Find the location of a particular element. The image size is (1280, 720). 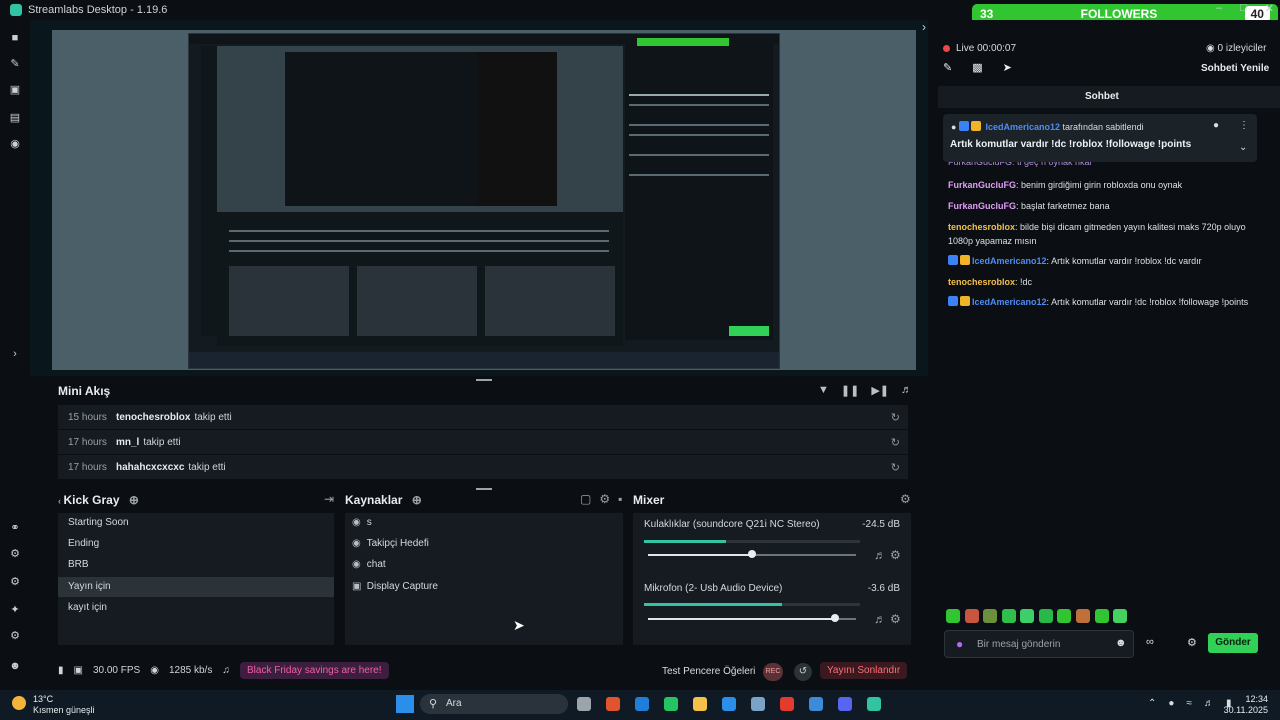

scenes-title: ‹ Kick Gray ⊕ is located at coordinates (98, 500).